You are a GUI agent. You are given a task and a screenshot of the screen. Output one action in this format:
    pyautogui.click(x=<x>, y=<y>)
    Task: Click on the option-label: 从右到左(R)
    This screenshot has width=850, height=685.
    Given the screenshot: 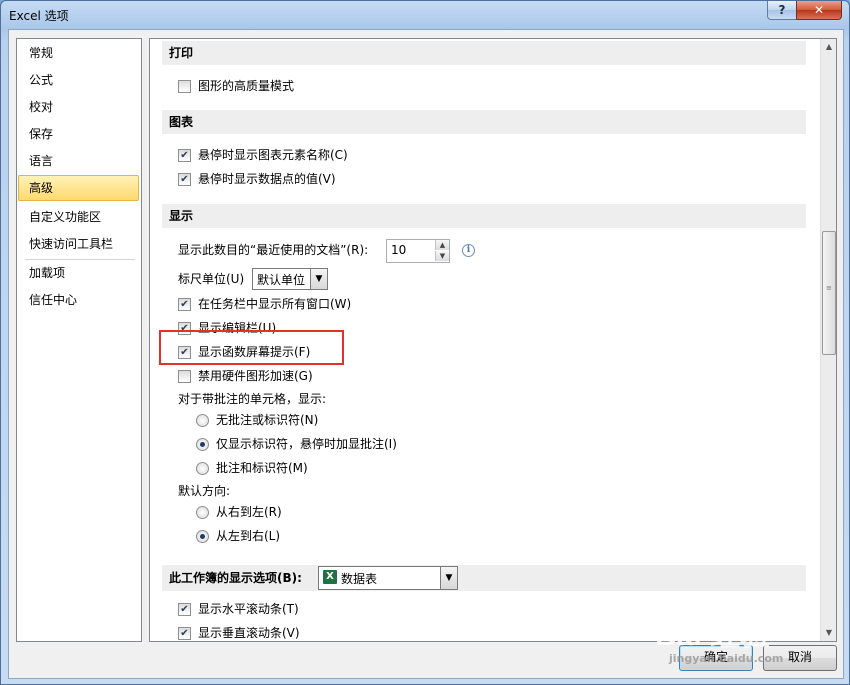 What is the action you would take?
    pyautogui.click(x=249, y=512)
    